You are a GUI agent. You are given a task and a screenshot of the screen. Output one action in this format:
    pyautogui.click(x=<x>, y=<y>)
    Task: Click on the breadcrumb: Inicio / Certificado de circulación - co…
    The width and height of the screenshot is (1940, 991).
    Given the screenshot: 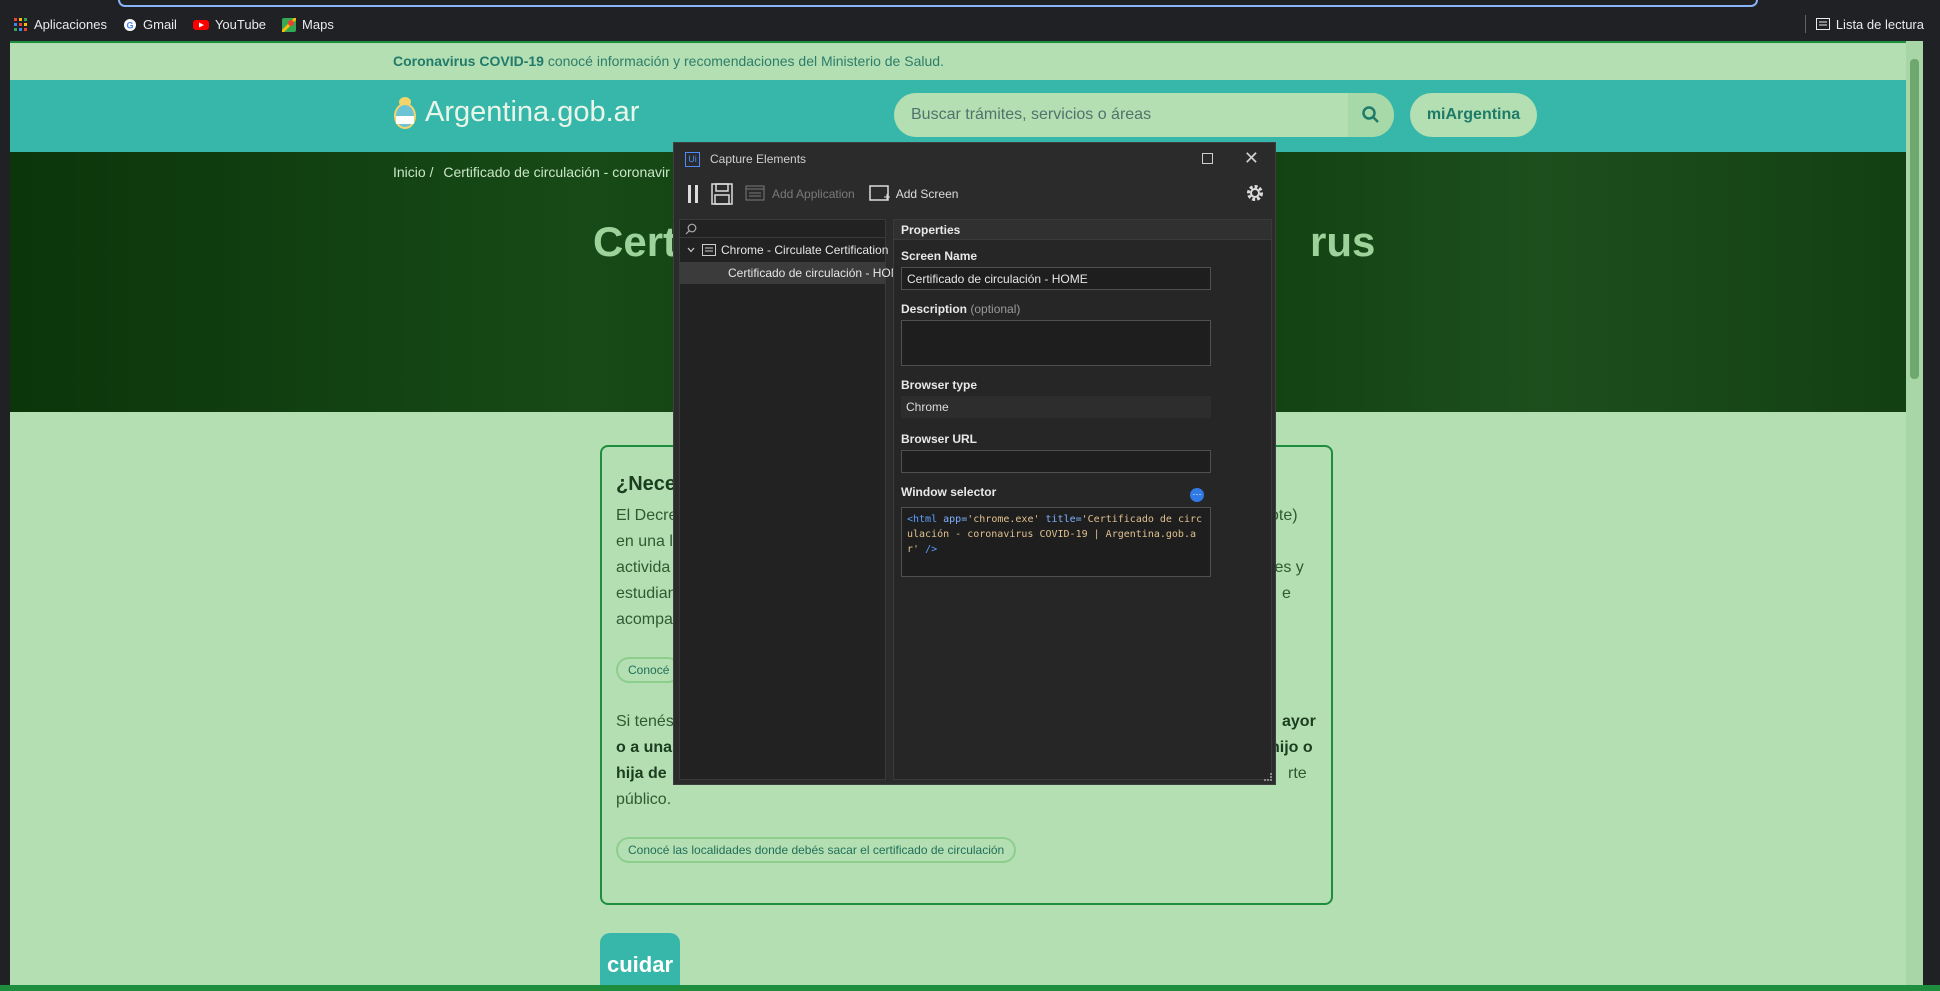 What is the action you would take?
    pyautogui.click(x=534, y=172)
    